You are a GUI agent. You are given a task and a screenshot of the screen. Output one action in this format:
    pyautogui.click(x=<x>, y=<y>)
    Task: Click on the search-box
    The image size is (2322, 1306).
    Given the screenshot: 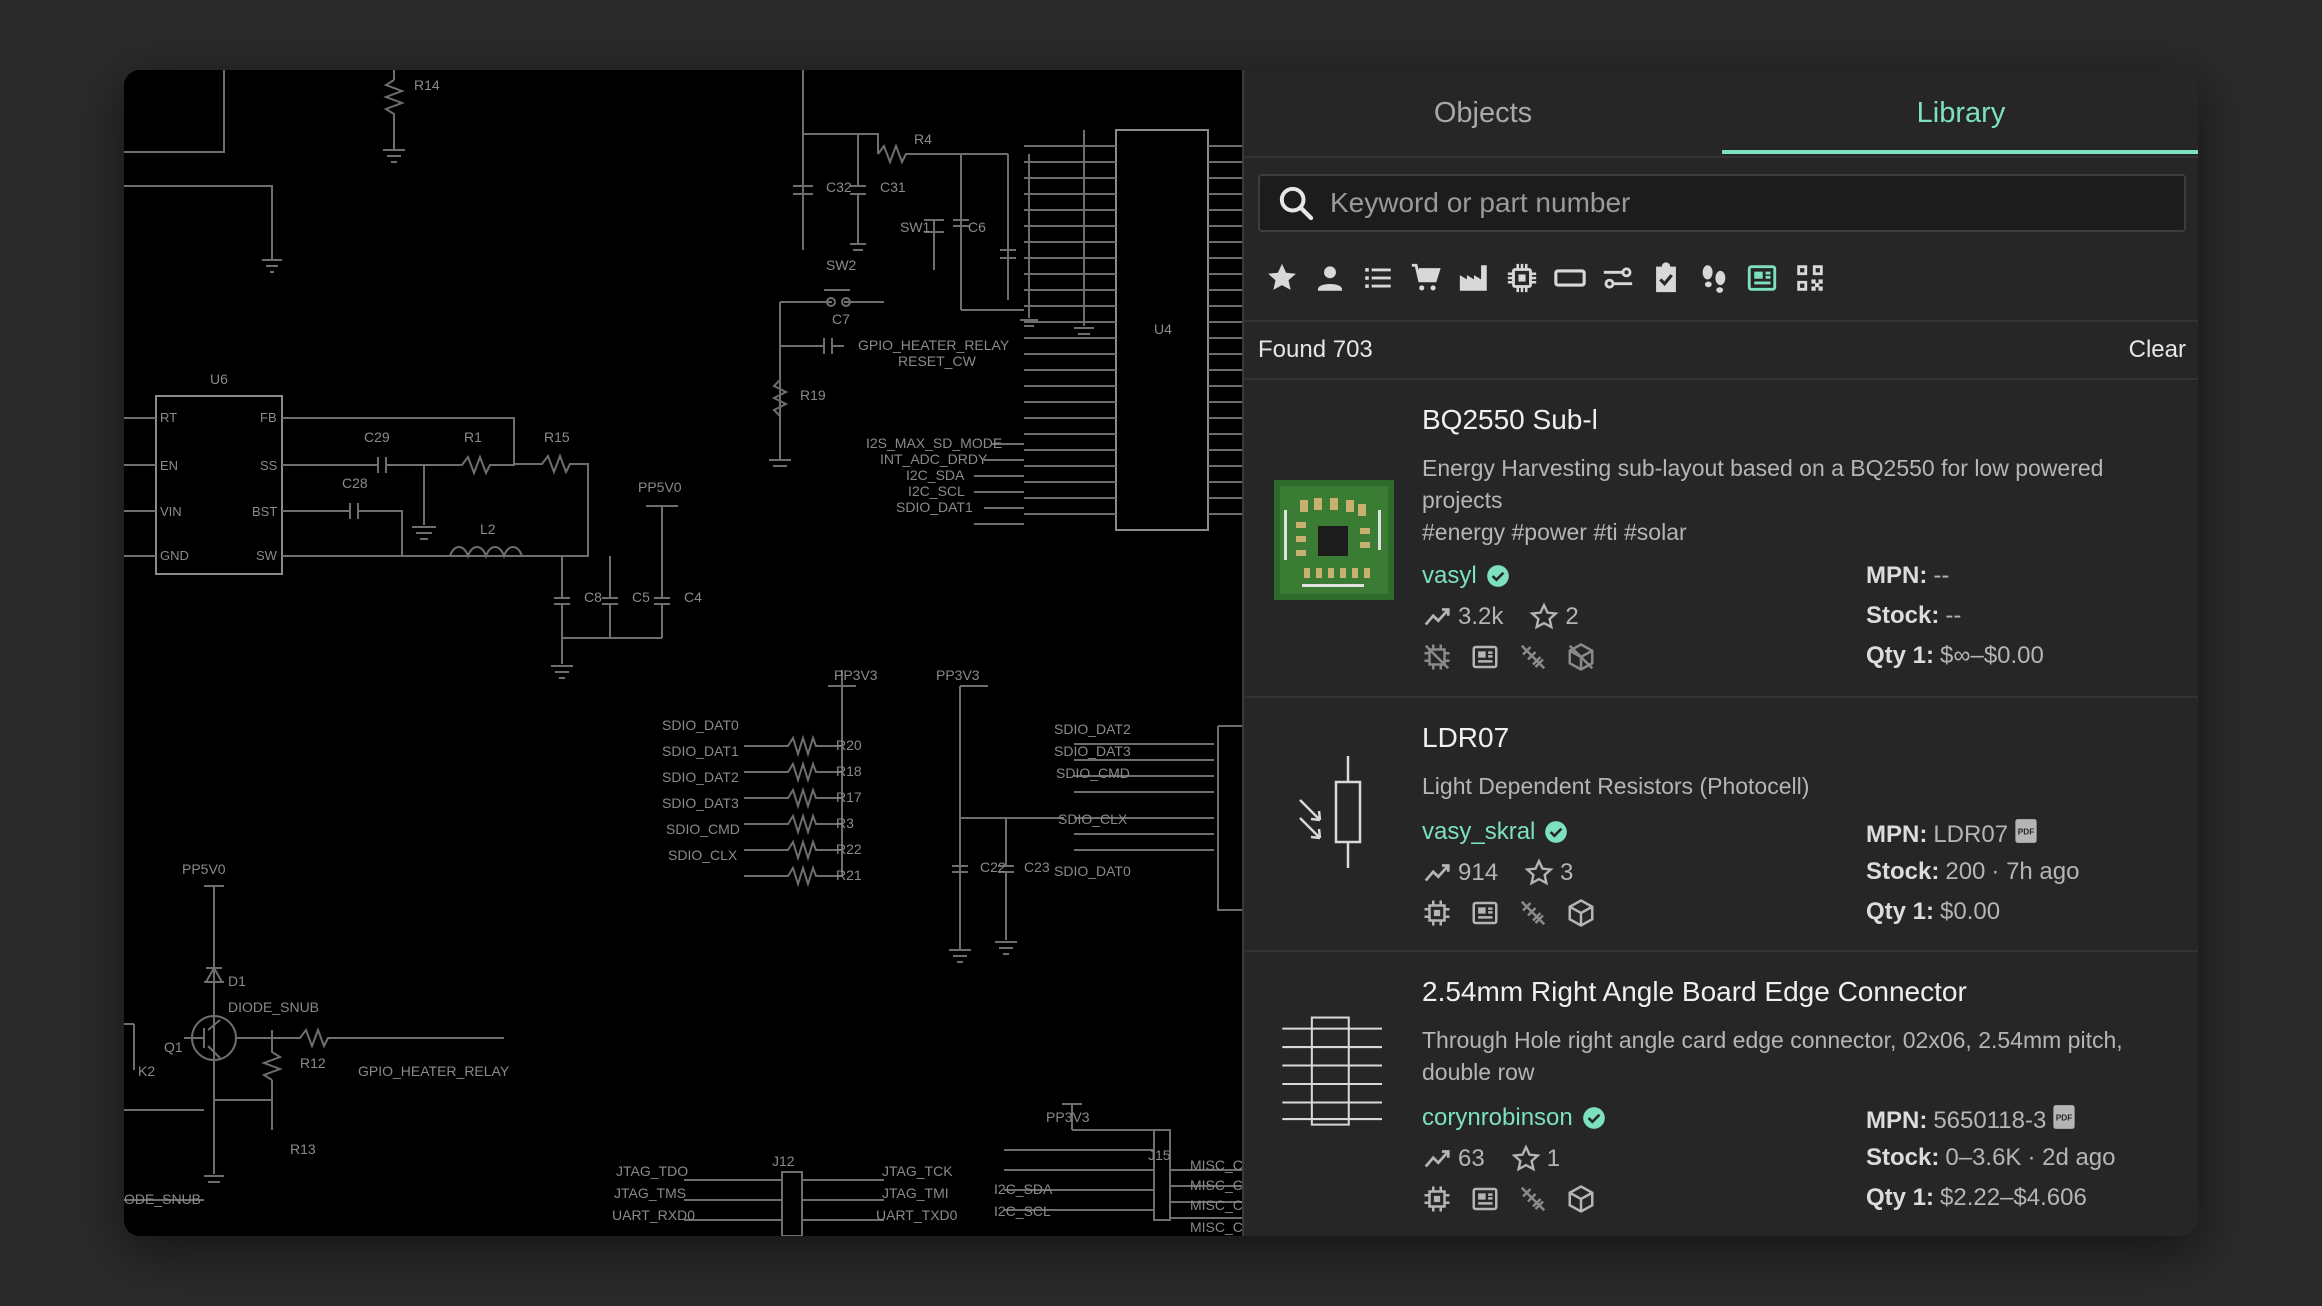 What is the action you would take?
    pyautogui.click(x=1722, y=203)
    